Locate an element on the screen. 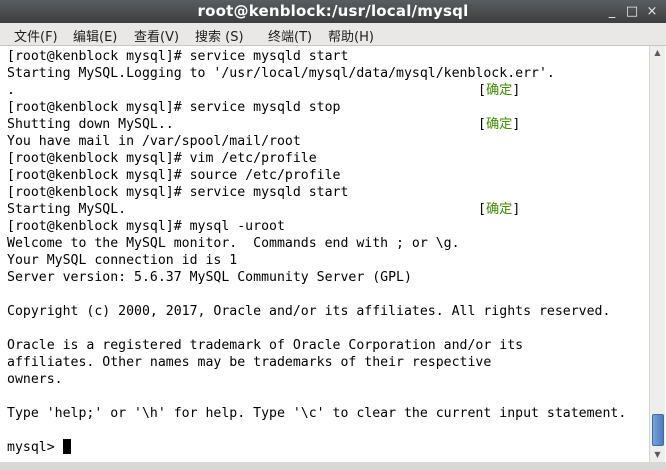  terminal-line: You have mail in /var/spool/mail/root is located at coordinates (154, 141).